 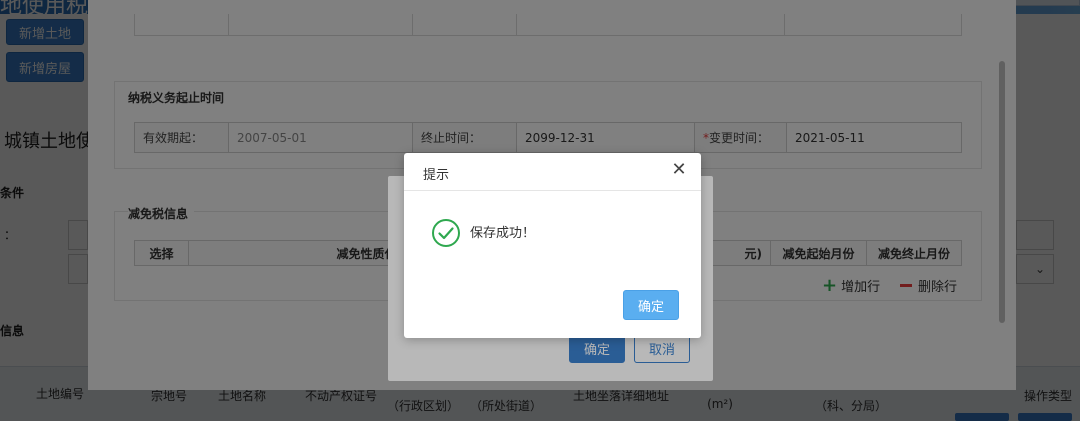 I want to click on alert-ok-button: 确定, so click(x=651, y=305).